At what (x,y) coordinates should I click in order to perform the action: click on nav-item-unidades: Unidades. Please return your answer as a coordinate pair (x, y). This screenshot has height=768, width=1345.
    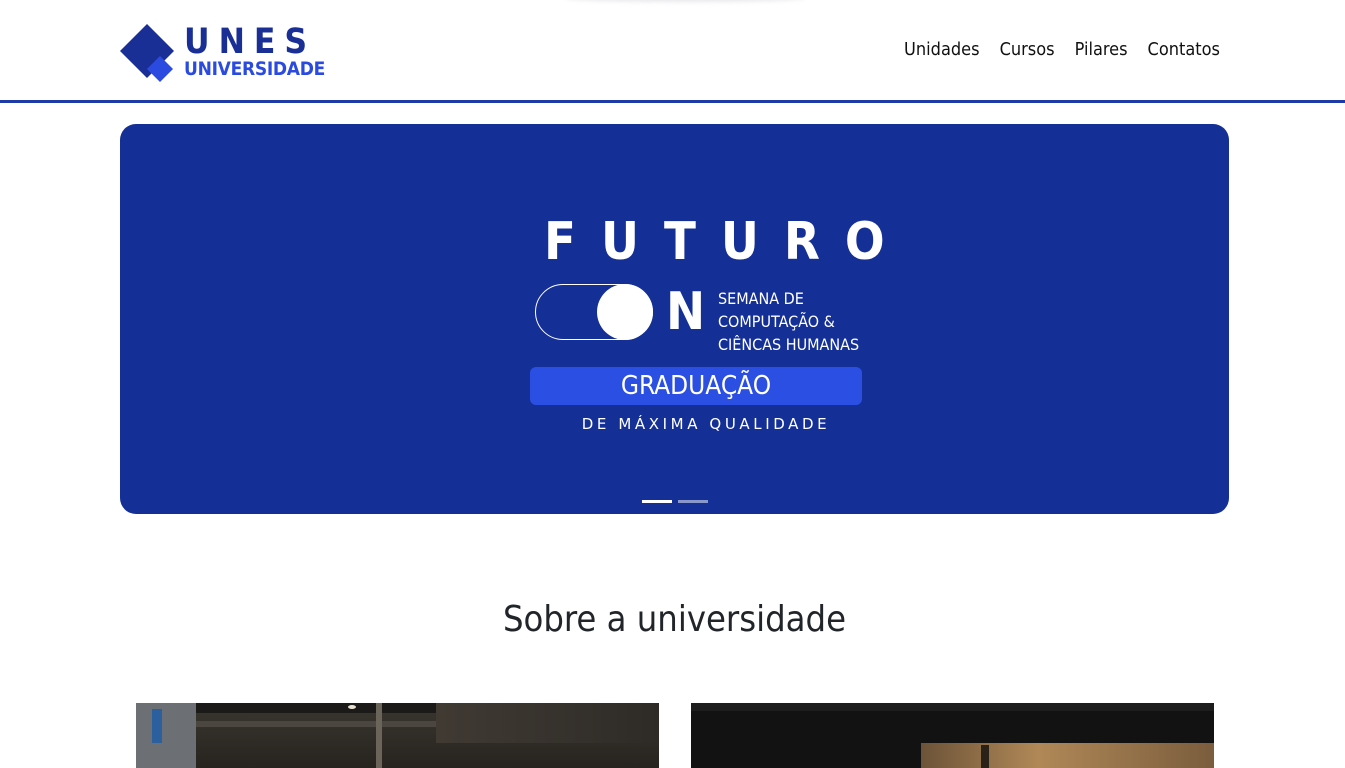
    Looking at the image, I should click on (942, 50).